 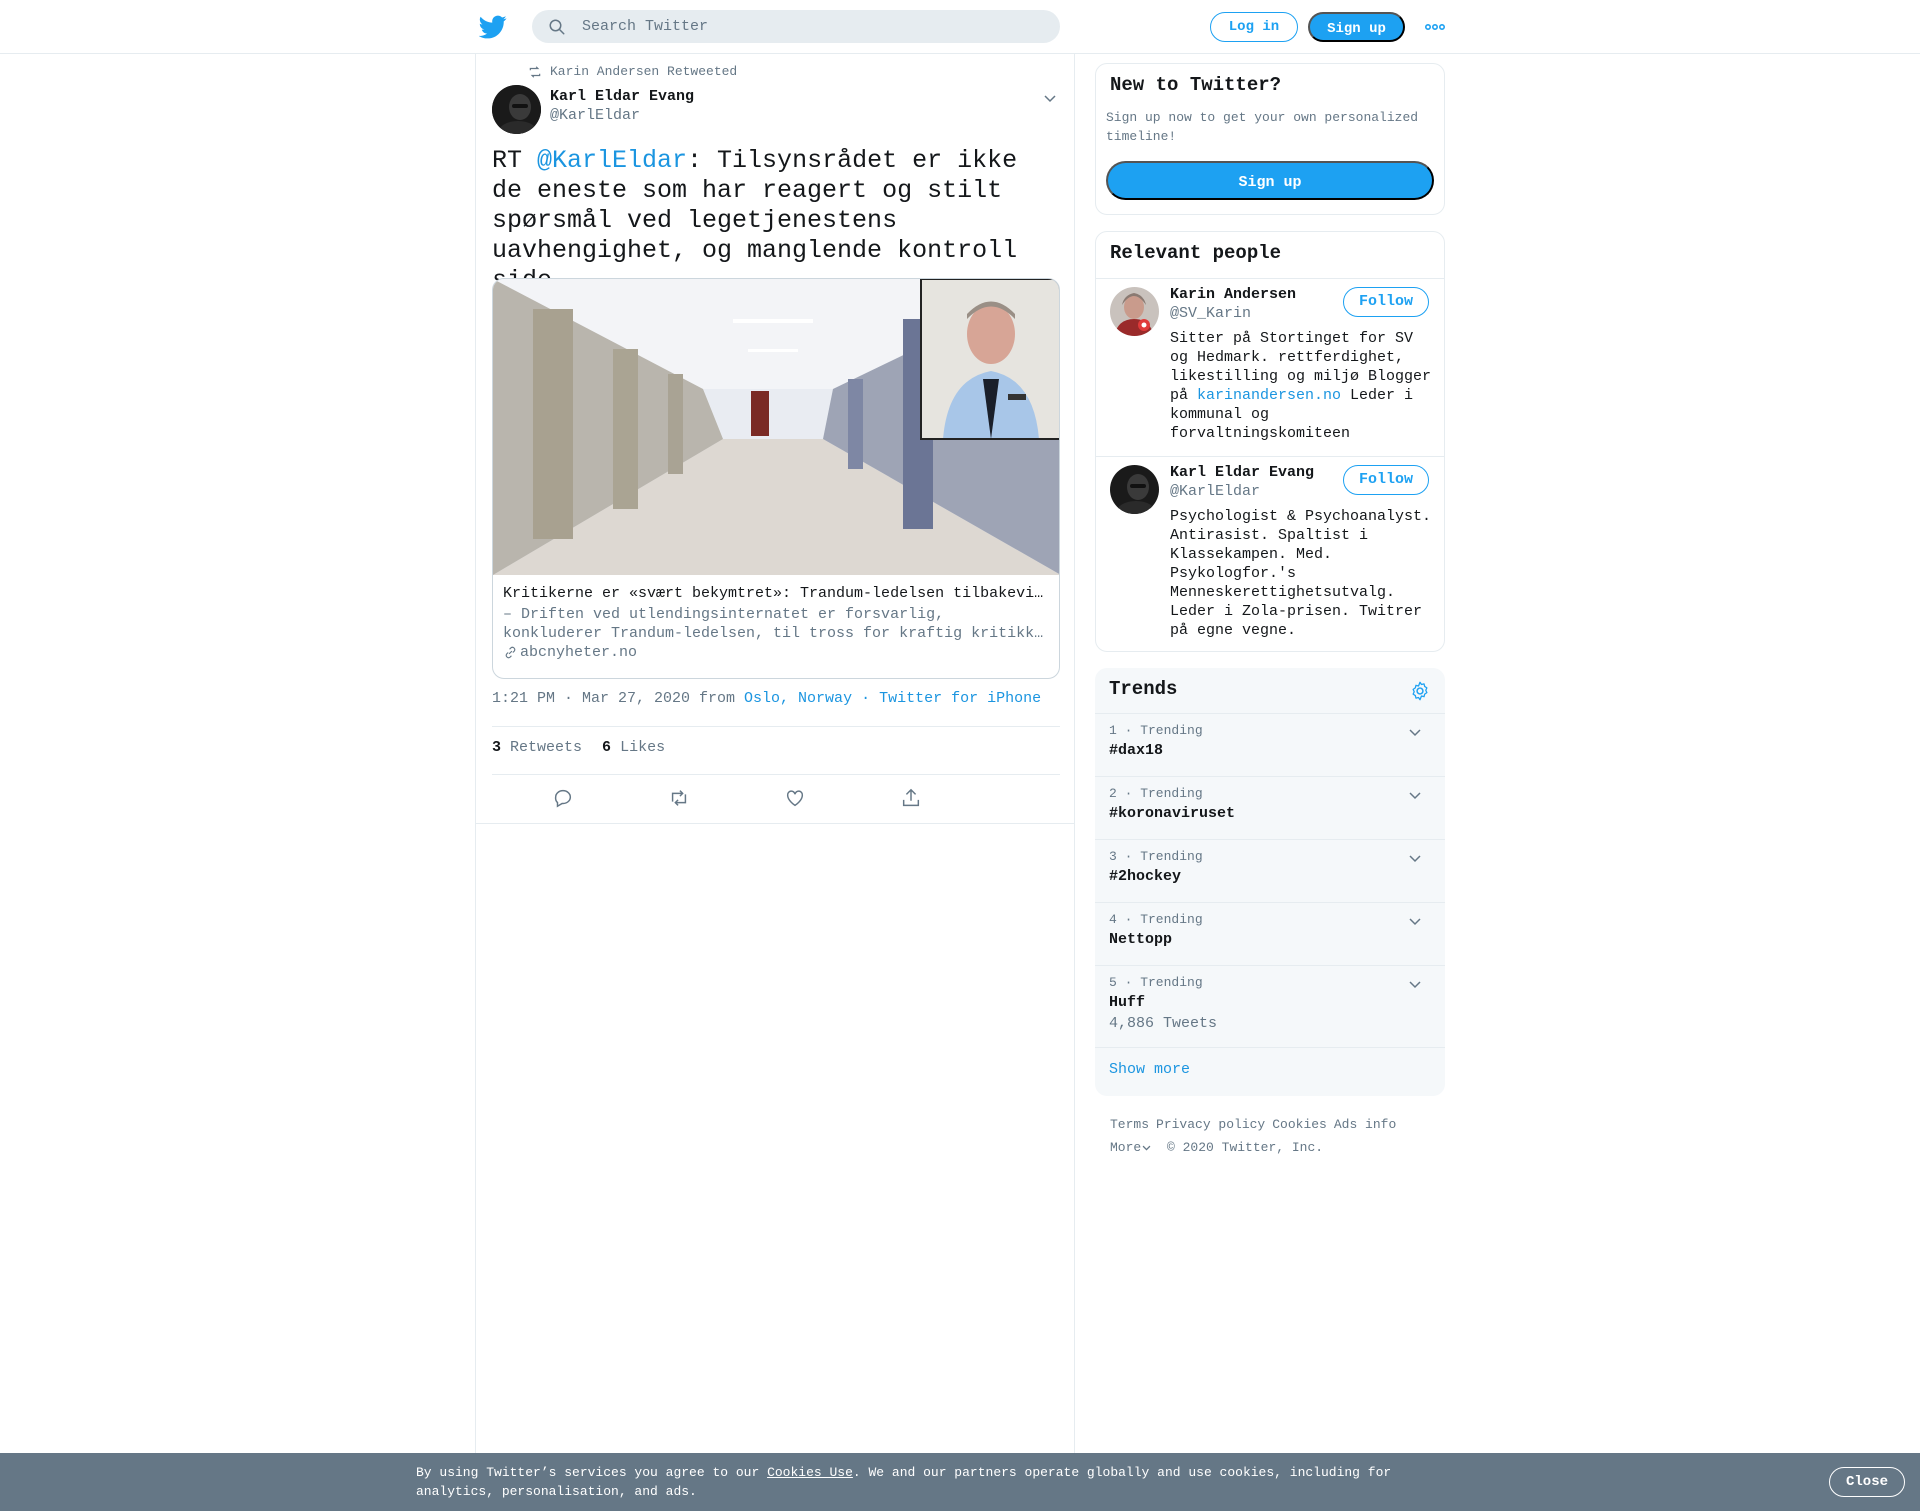 What do you see at coordinates (607, 747) in the screenshot?
I see `likes-count: 6` at bounding box center [607, 747].